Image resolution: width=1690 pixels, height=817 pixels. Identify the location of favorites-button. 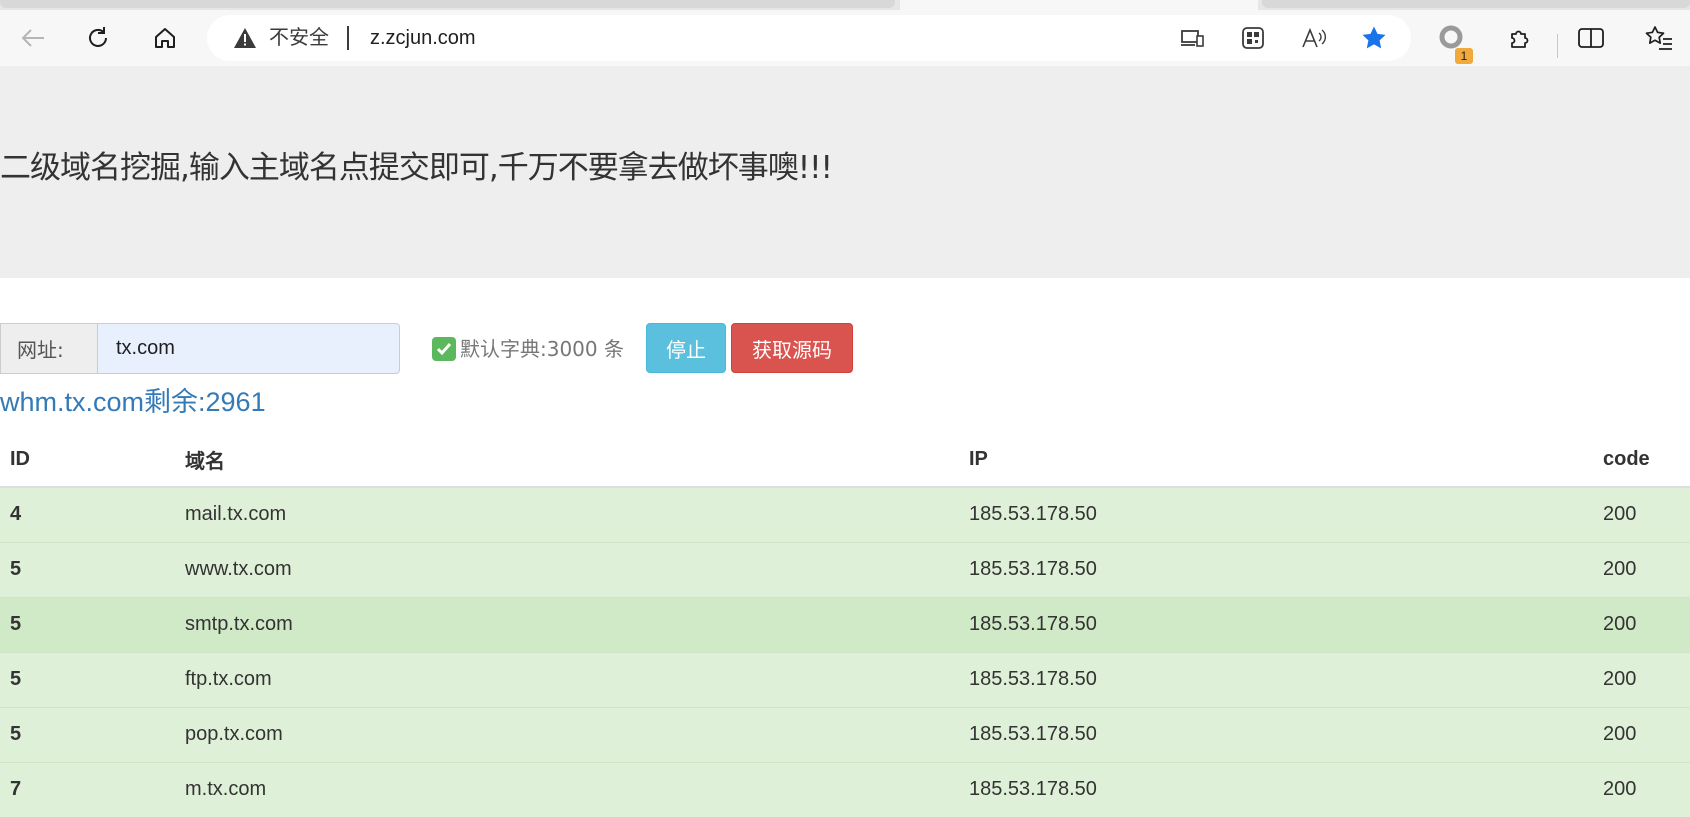
(1659, 38).